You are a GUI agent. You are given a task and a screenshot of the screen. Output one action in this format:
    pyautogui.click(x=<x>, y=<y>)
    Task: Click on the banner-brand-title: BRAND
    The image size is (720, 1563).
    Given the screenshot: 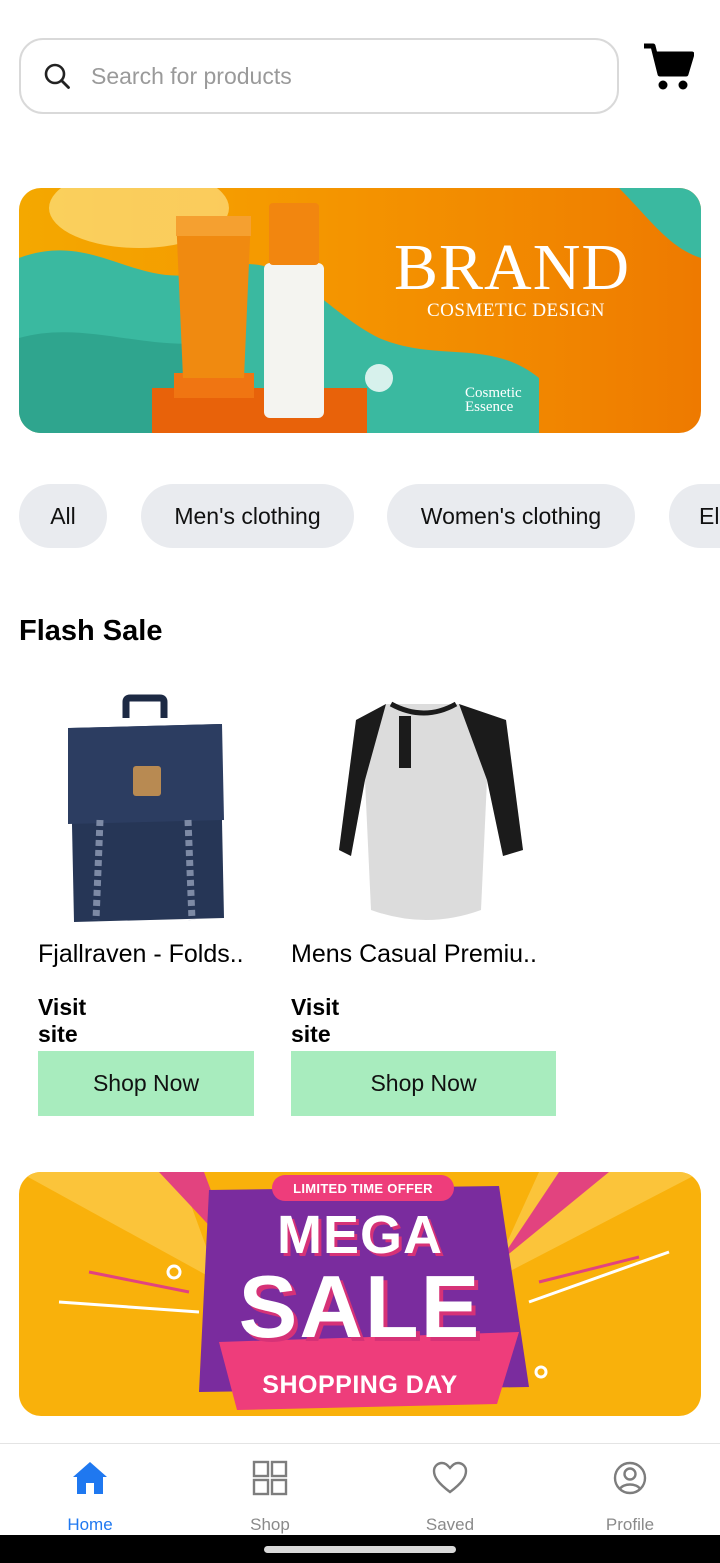 What is the action you would take?
    pyautogui.click(x=512, y=267)
    